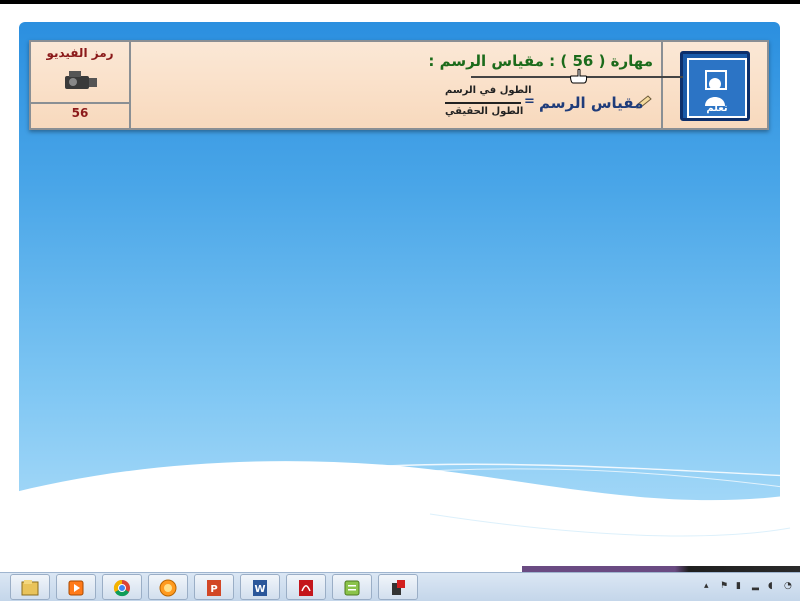  I want to click on notes-app-icon, so click(352, 588).